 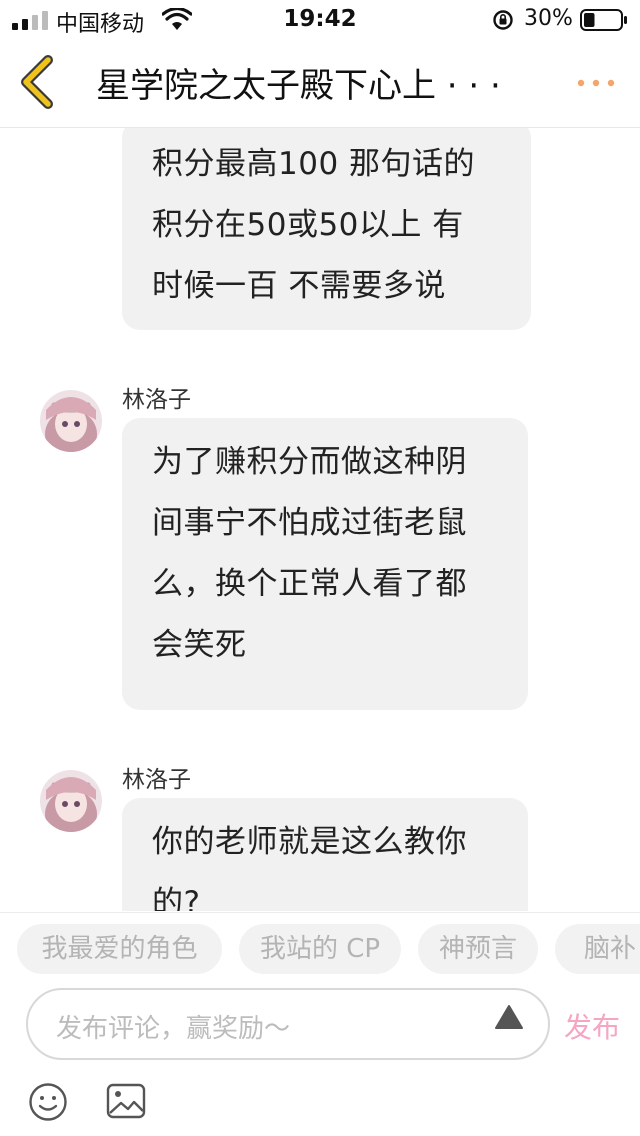 What do you see at coordinates (596, 83) in the screenshot?
I see `more-dots-icon` at bounding box center [596, 83].